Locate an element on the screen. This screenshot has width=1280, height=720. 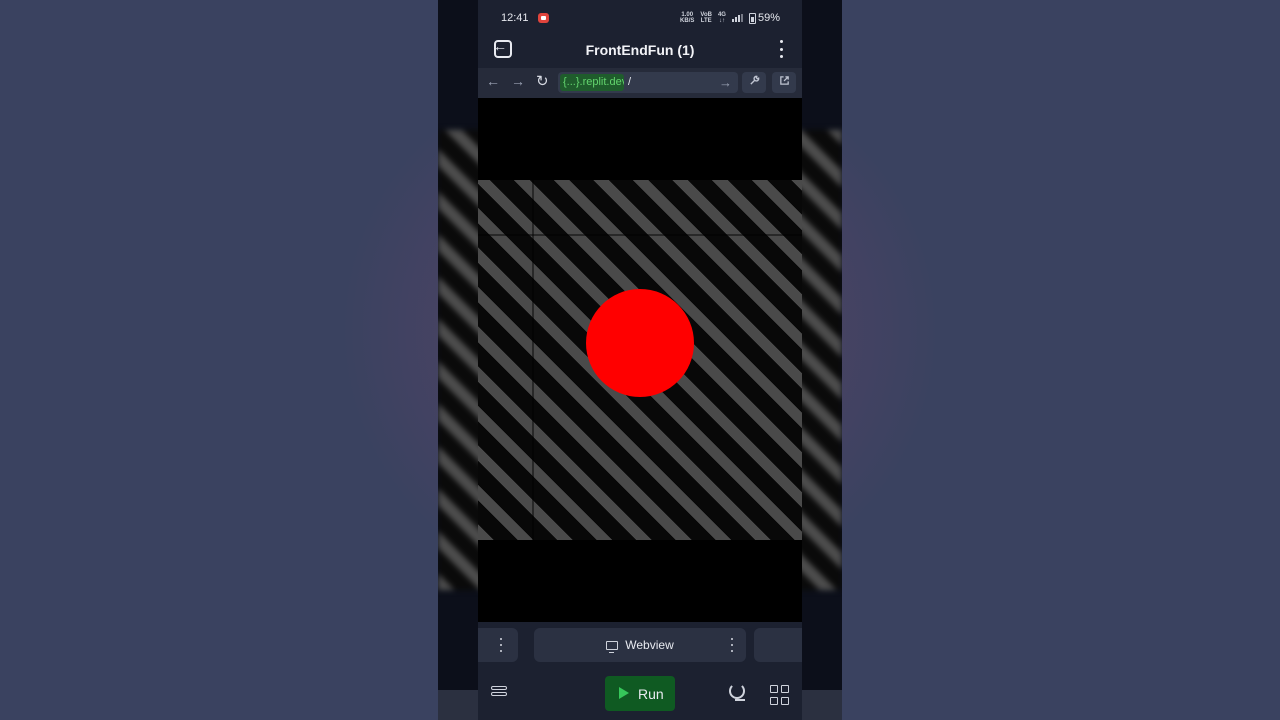
network-type: 4G ↓↑ is located at coordinates (721, 18).